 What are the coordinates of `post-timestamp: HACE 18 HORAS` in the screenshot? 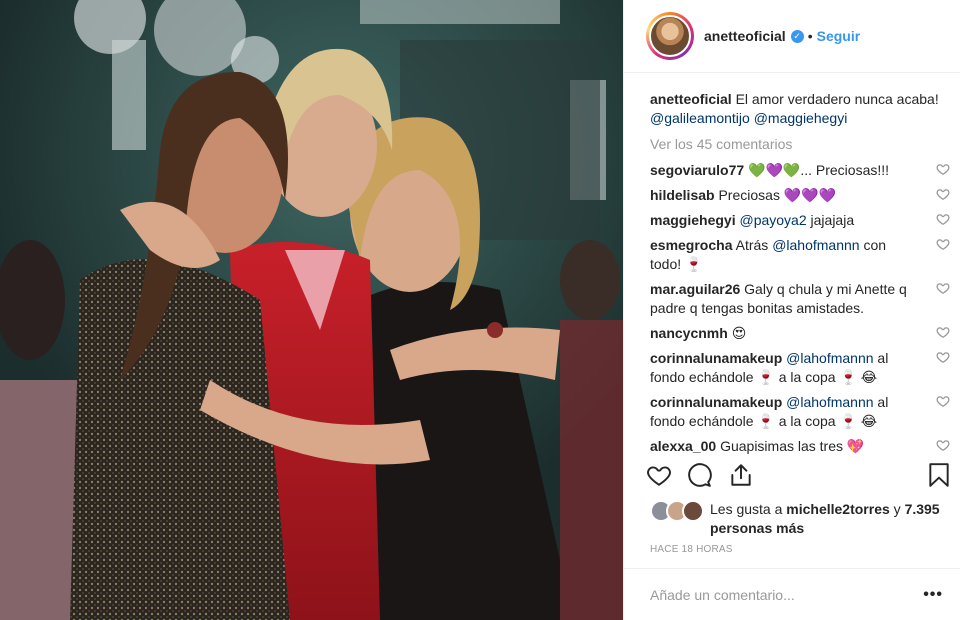 It's located at (691, 549).